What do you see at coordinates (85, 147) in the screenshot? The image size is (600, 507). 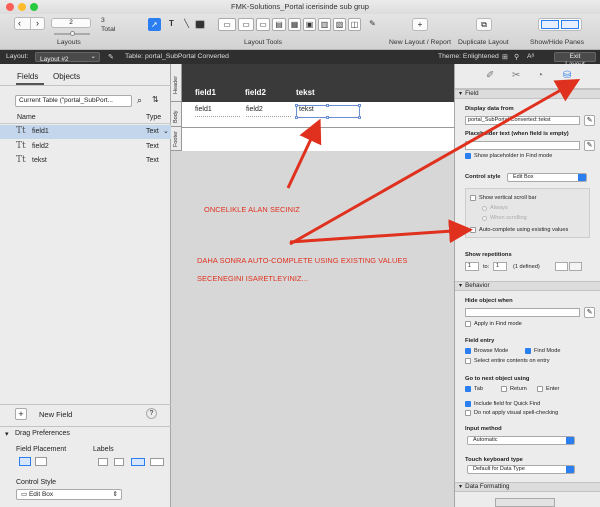 I see `field-row: Tt field2 Text` at bounding box center [85, 147].